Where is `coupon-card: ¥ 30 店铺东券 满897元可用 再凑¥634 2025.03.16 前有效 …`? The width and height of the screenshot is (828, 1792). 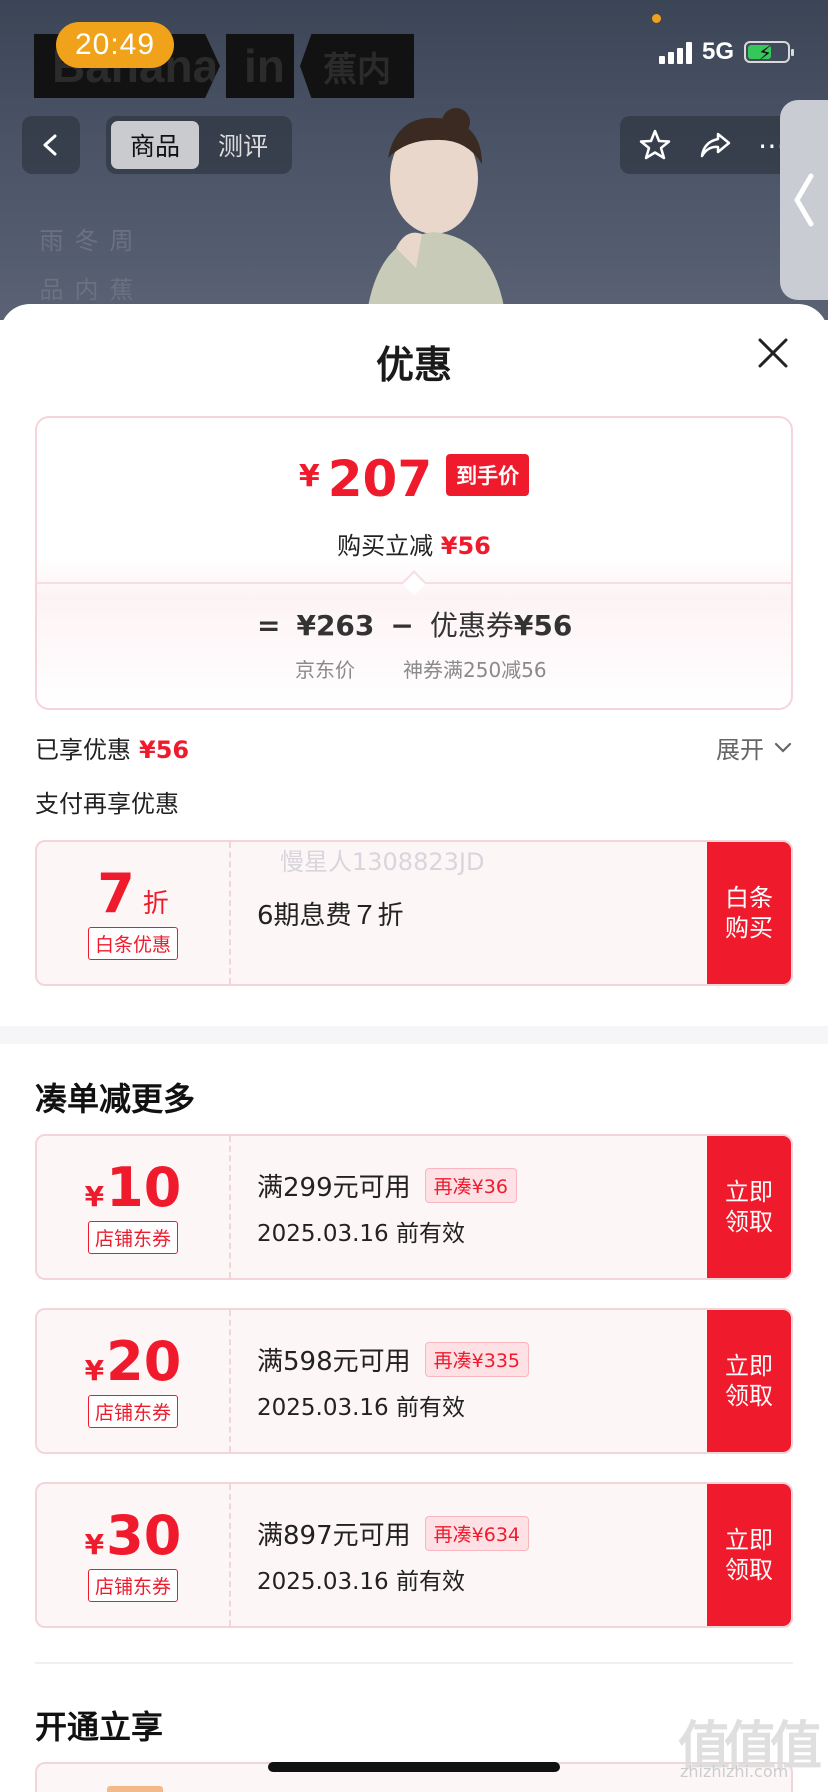
coupon-card: ¥ 30 店铺东券 满897元可用 再凑¥634 2025.03.16 前有效 … is located at coordinates (414, 1555).